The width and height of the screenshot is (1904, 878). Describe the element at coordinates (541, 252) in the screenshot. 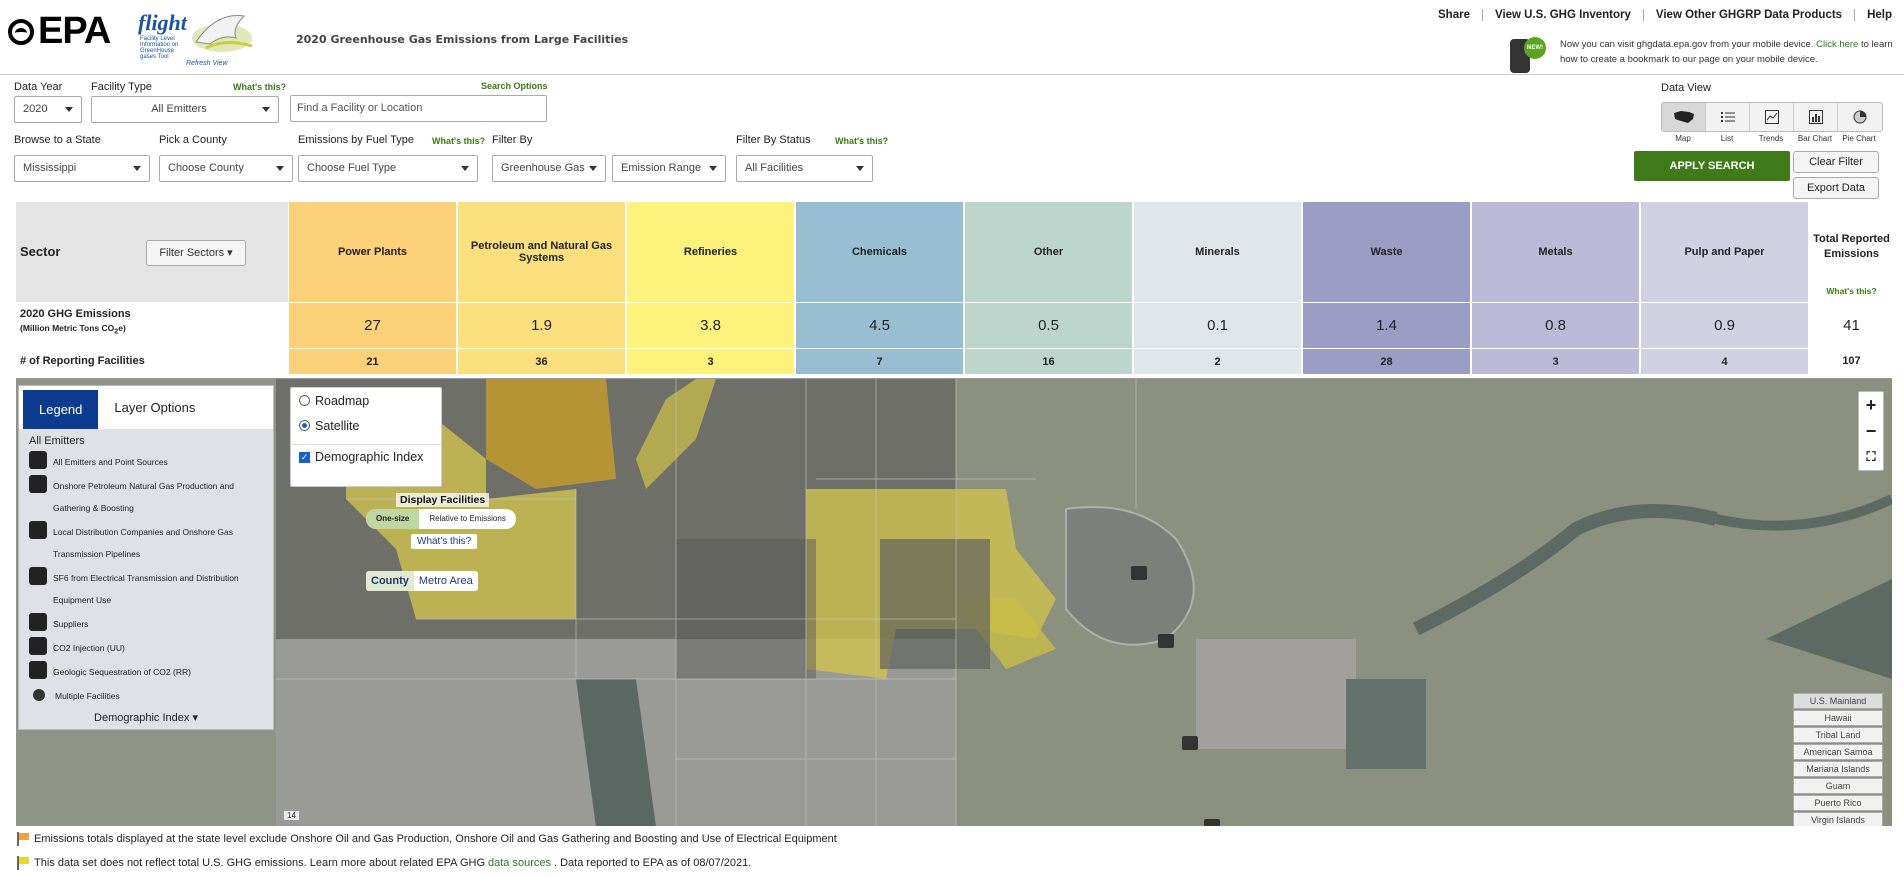

I see `sector-name: Petroleum and Natural Gas Systems` at that location.